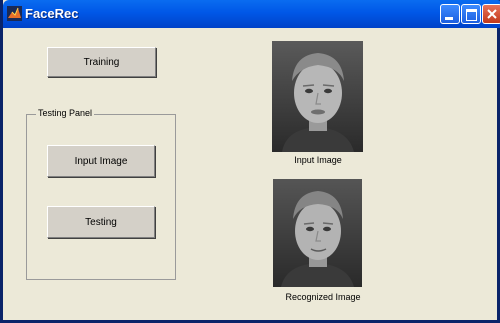 The height and width of the screenshot is (323, 500). What do you see at coordinates (101, 222) in the screenshot?
I see `testing-button: Testing` at bounding box center [101, 222].